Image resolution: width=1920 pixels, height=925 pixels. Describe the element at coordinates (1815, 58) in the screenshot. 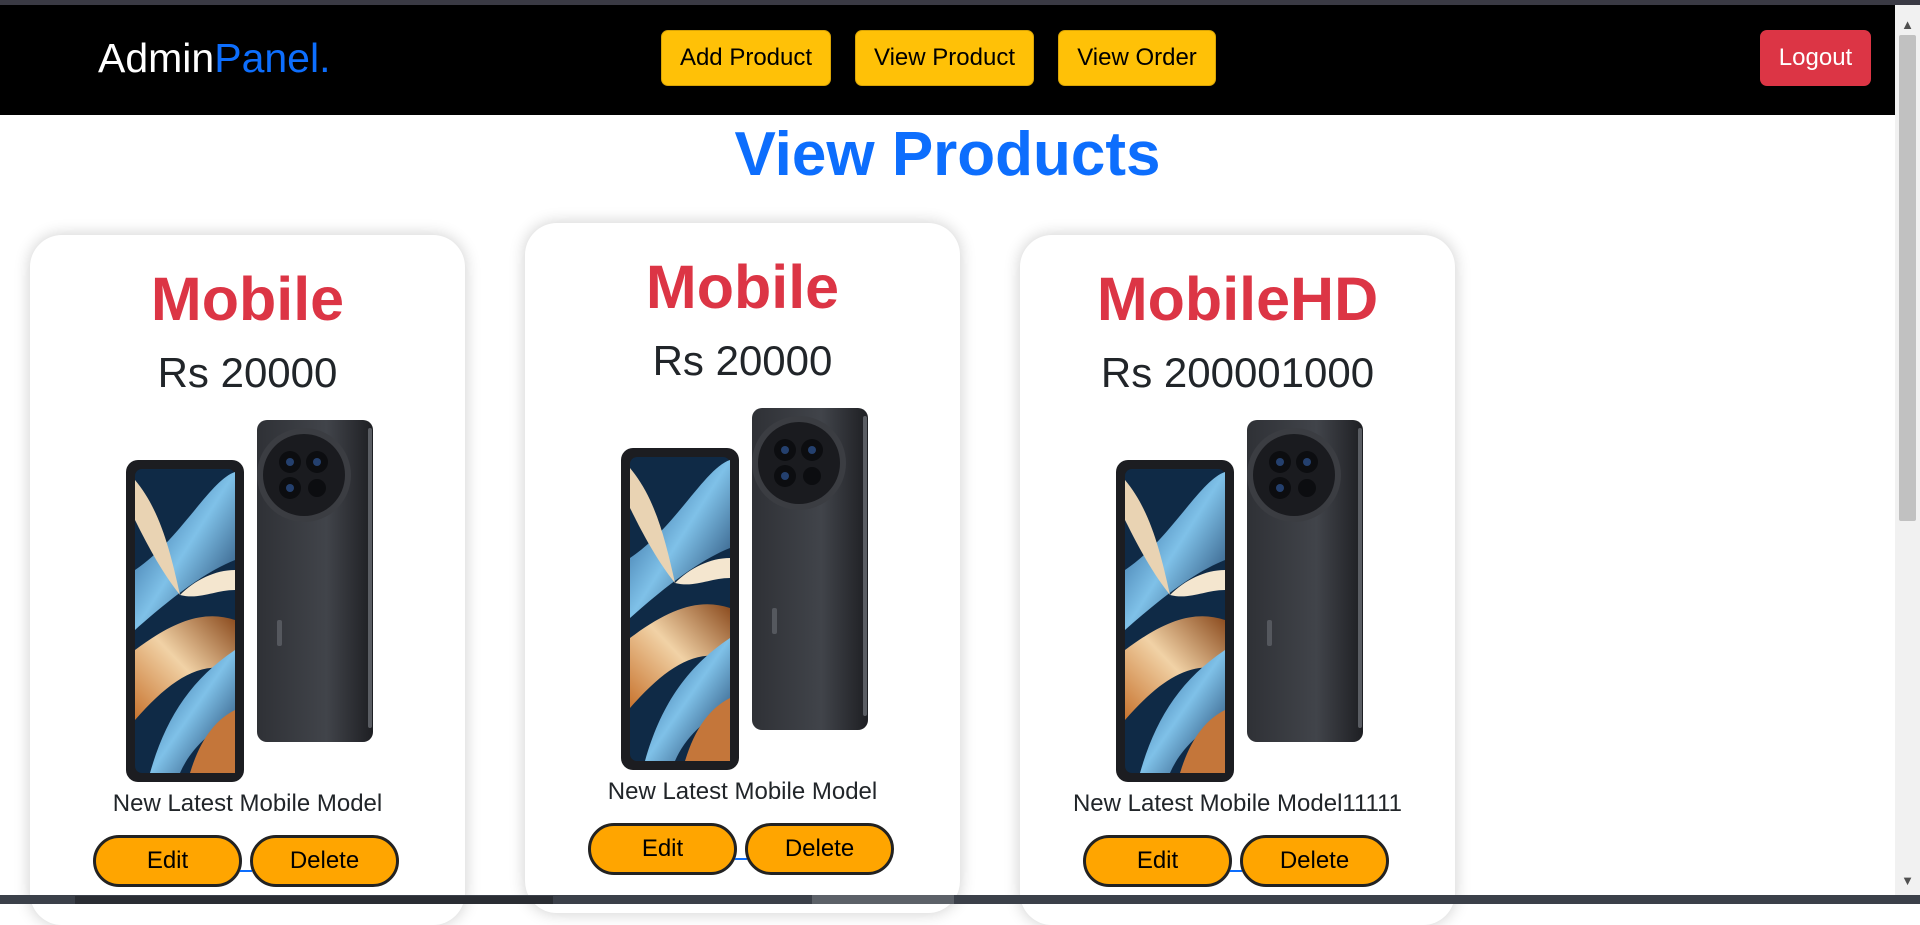

I see `logout-button: Logout` at that location.